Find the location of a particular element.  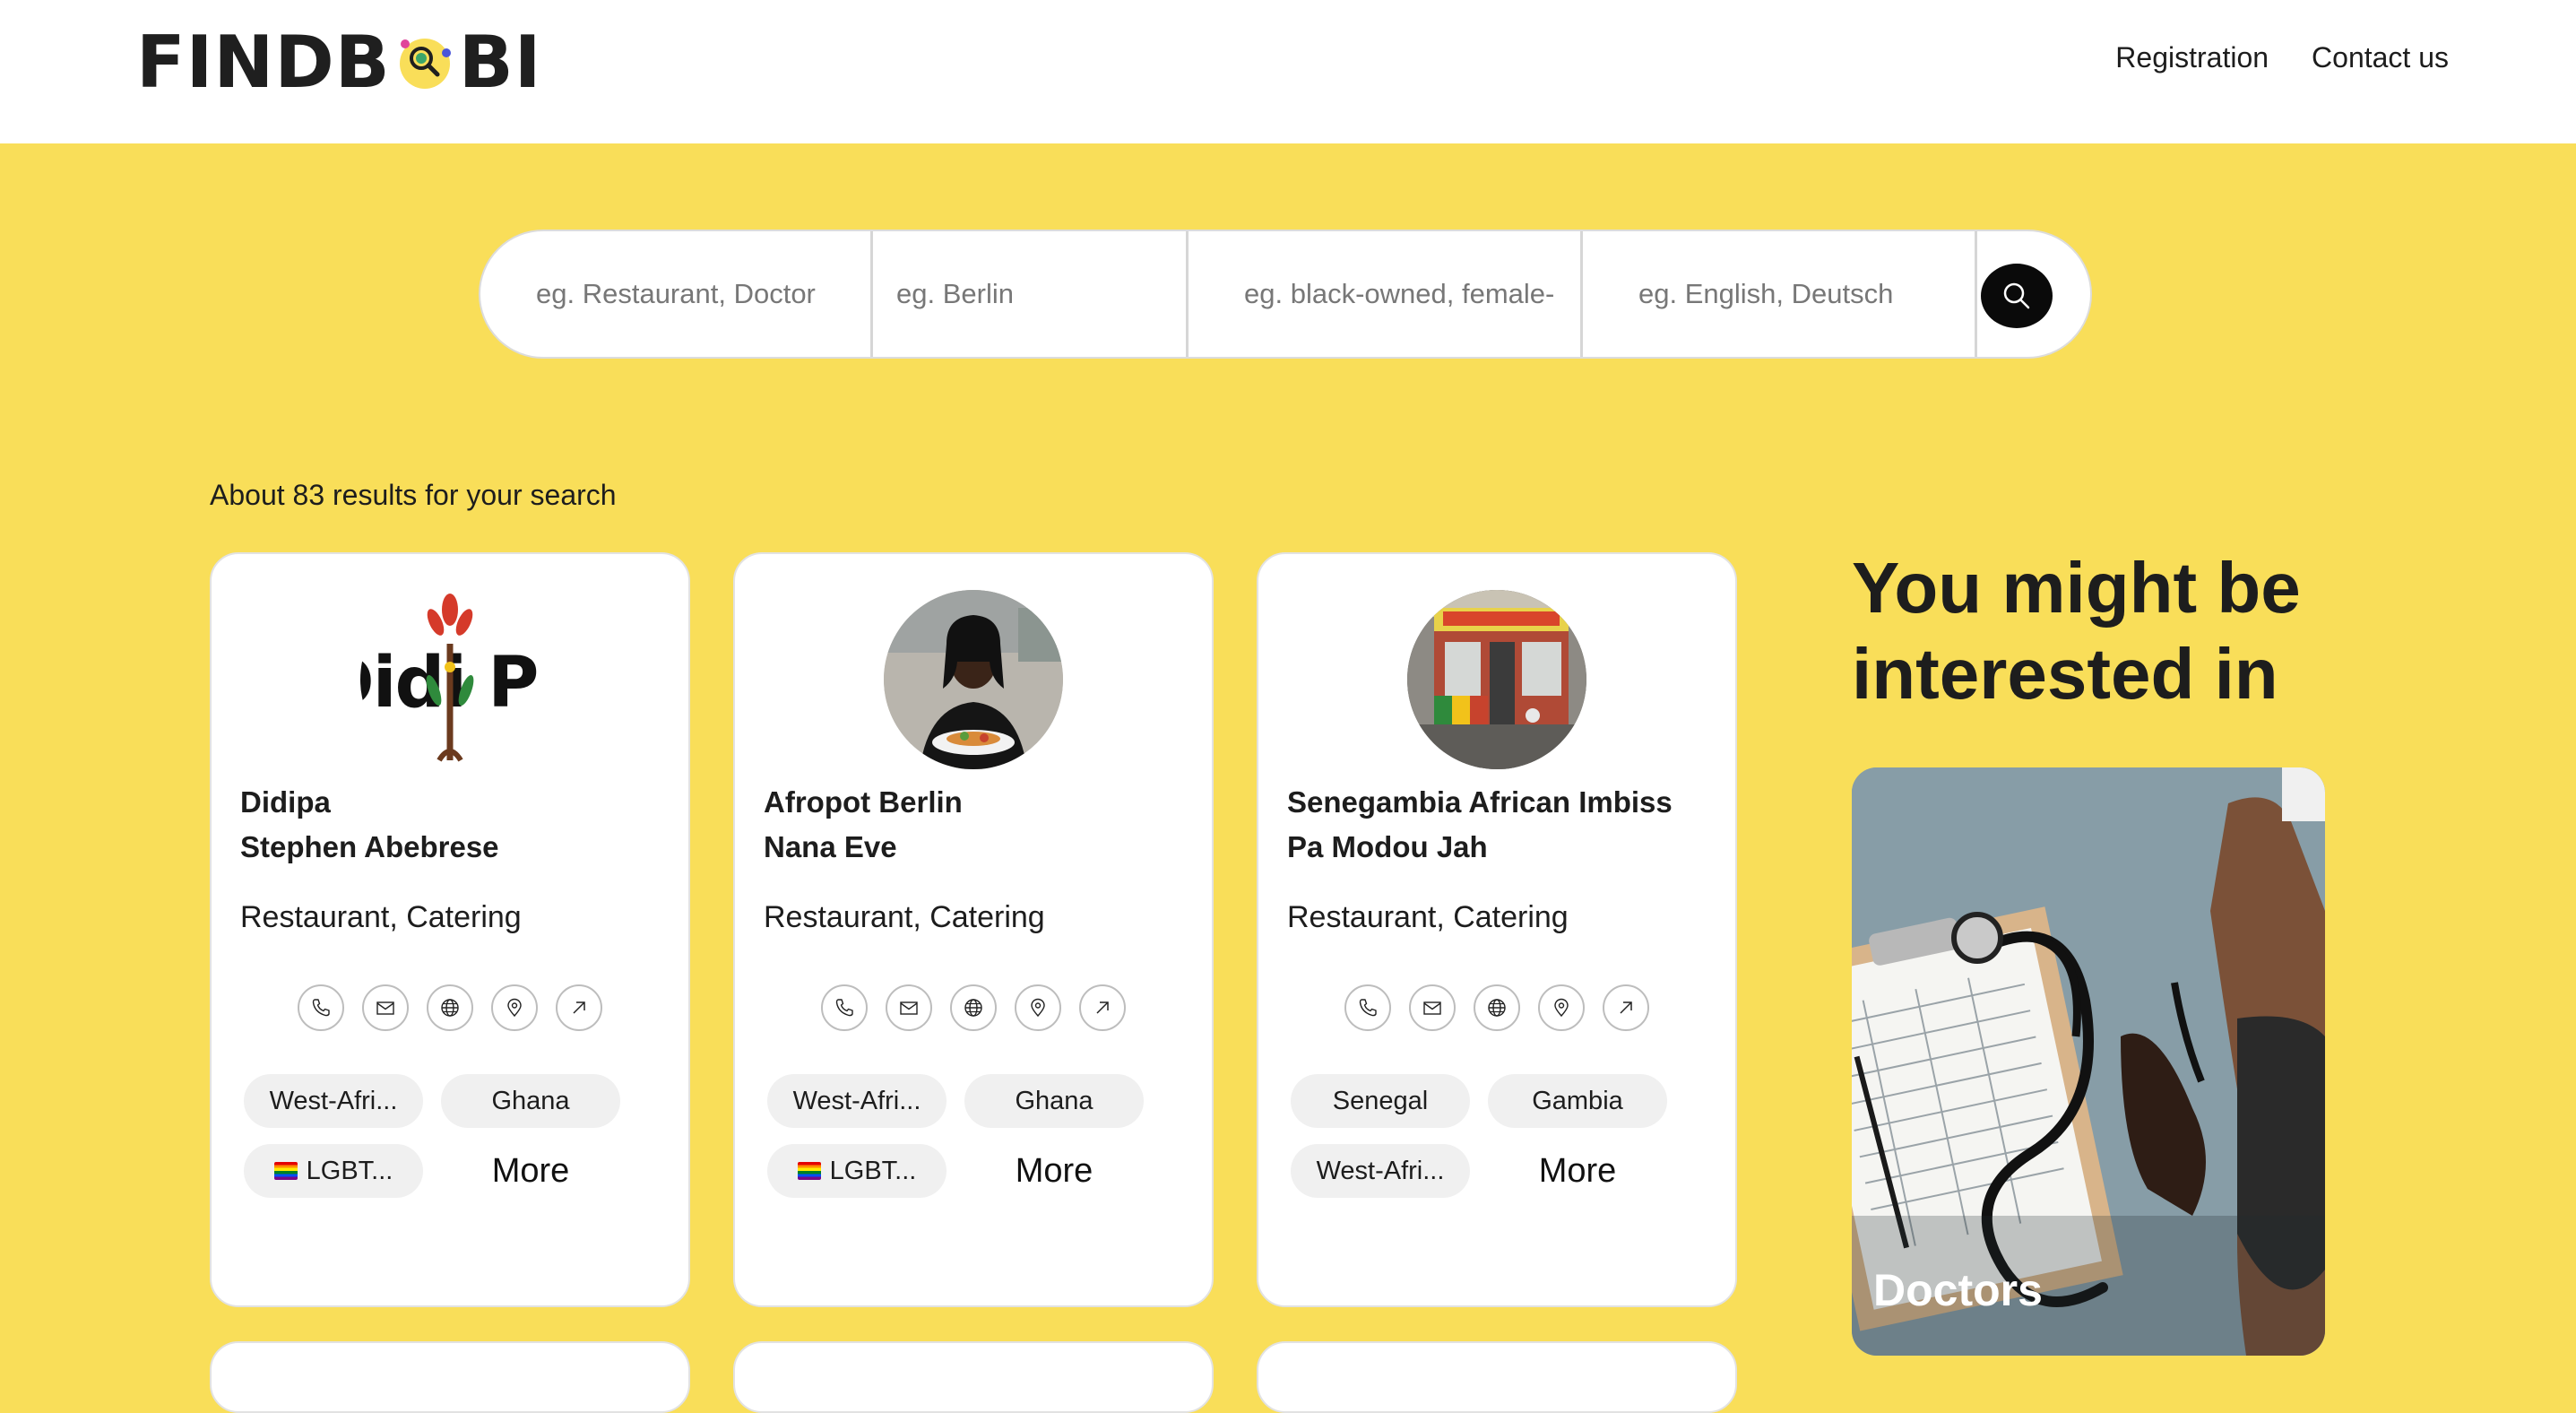

tag-country: Senegal is located at coordinates (1380, 1101).